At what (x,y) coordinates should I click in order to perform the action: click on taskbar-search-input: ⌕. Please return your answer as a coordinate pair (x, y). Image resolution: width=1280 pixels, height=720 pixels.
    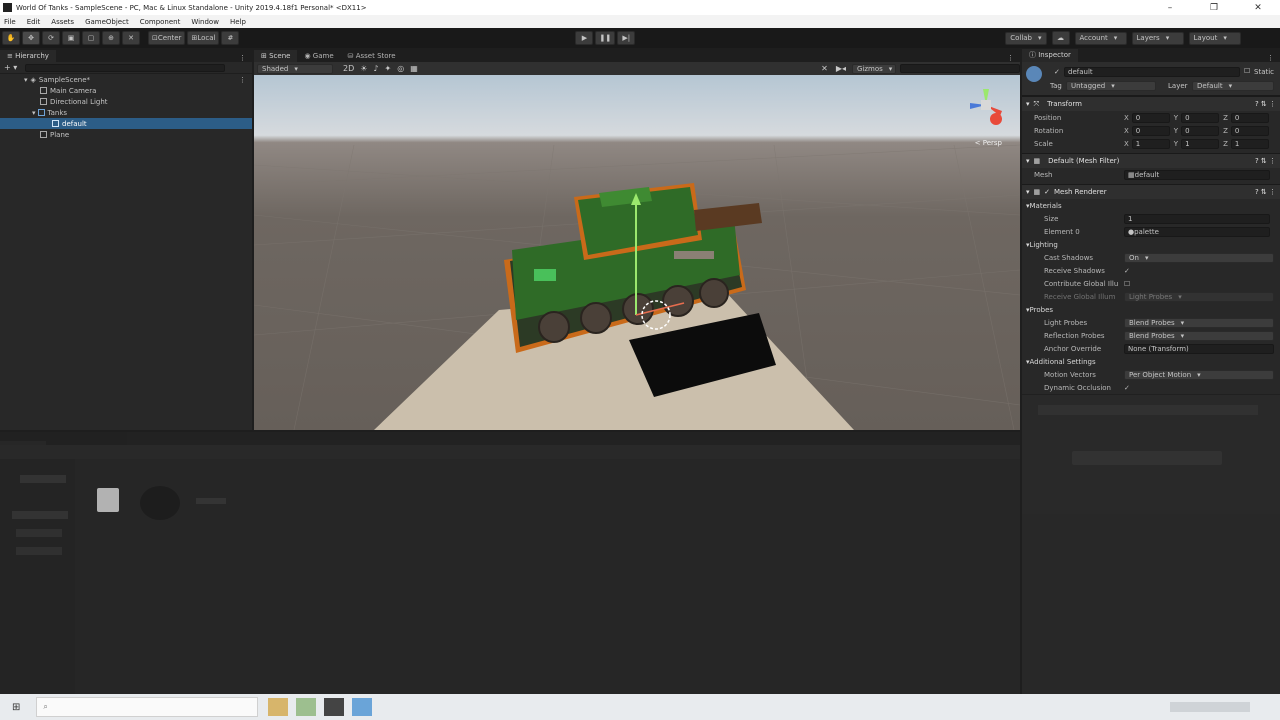
    Looking at the image, I should click on (147, 707).